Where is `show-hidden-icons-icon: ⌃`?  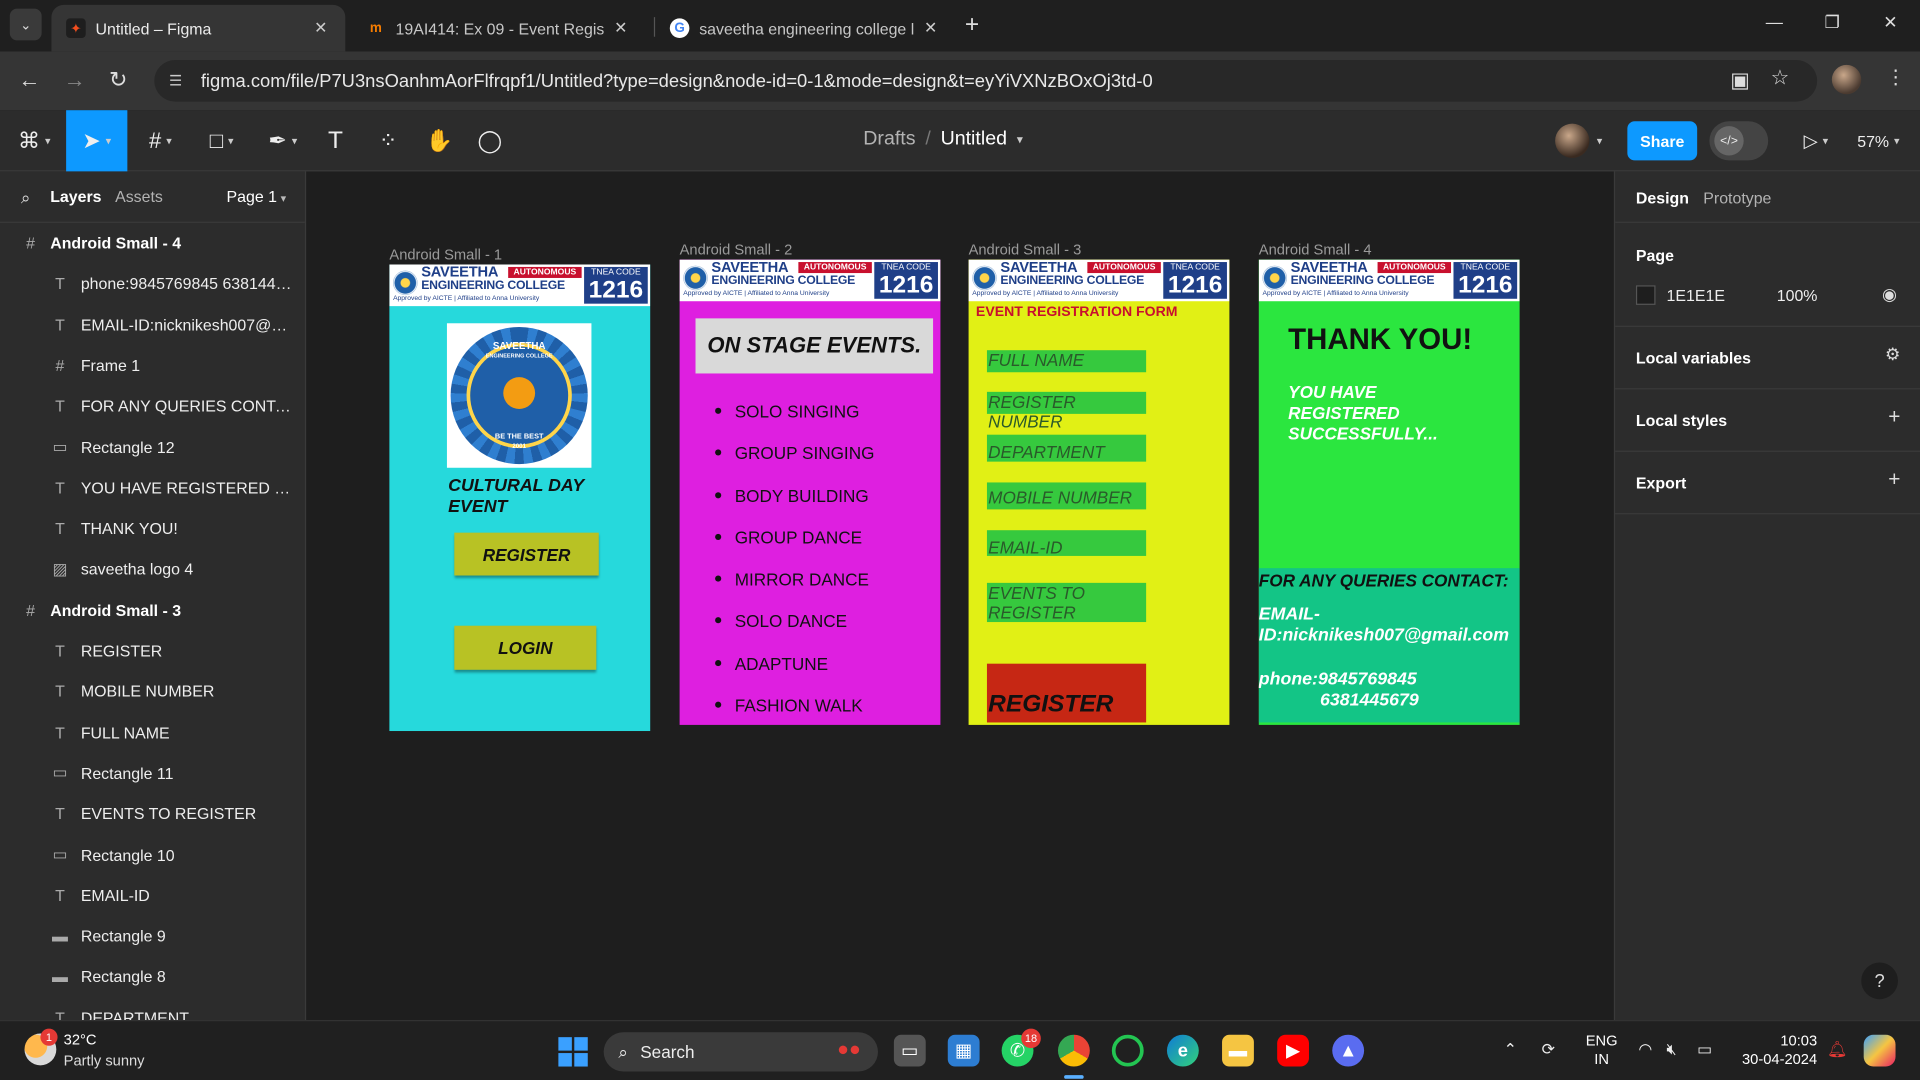 show-hidden-icons-icon: ⌃ is located at coordinates (1510, 1050).